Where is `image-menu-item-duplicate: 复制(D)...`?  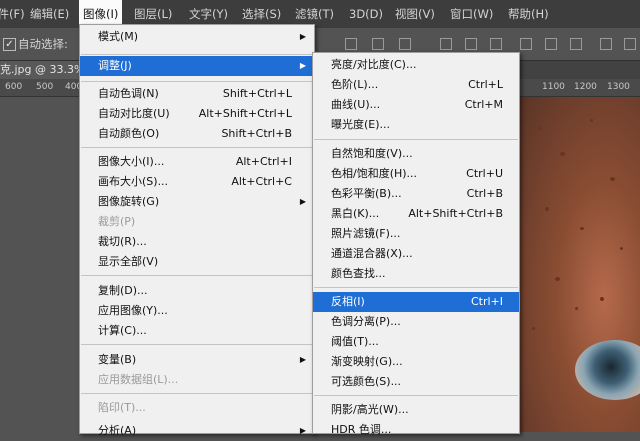
image-menu-item-duplicate: 复制(D)... is located at coordinates (197, 291).